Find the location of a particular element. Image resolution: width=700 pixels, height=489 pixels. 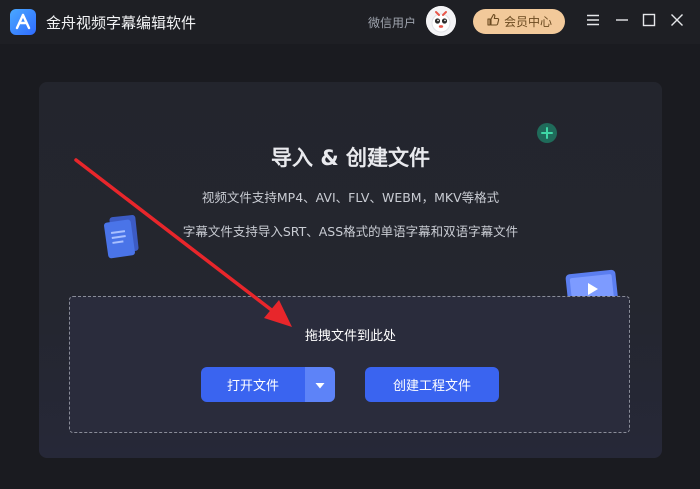

maximize-button is located at coordinates (649, 21).